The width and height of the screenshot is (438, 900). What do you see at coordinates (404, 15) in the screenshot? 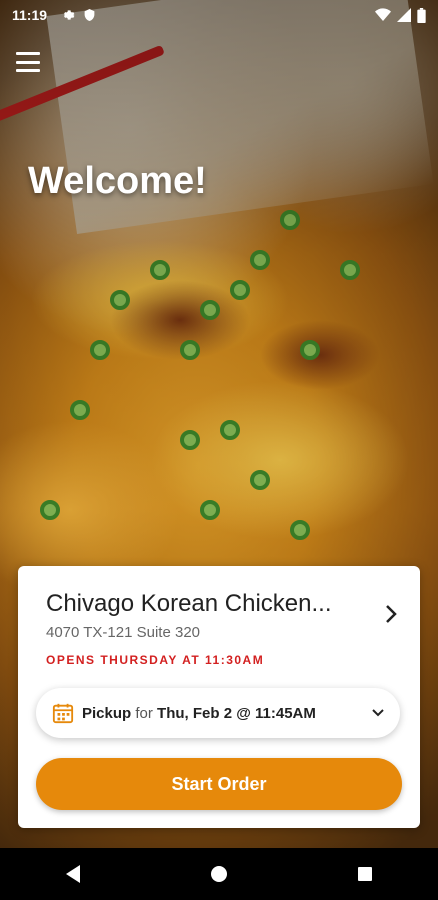
I see `signal-icon` at bounding box center [404, 15].